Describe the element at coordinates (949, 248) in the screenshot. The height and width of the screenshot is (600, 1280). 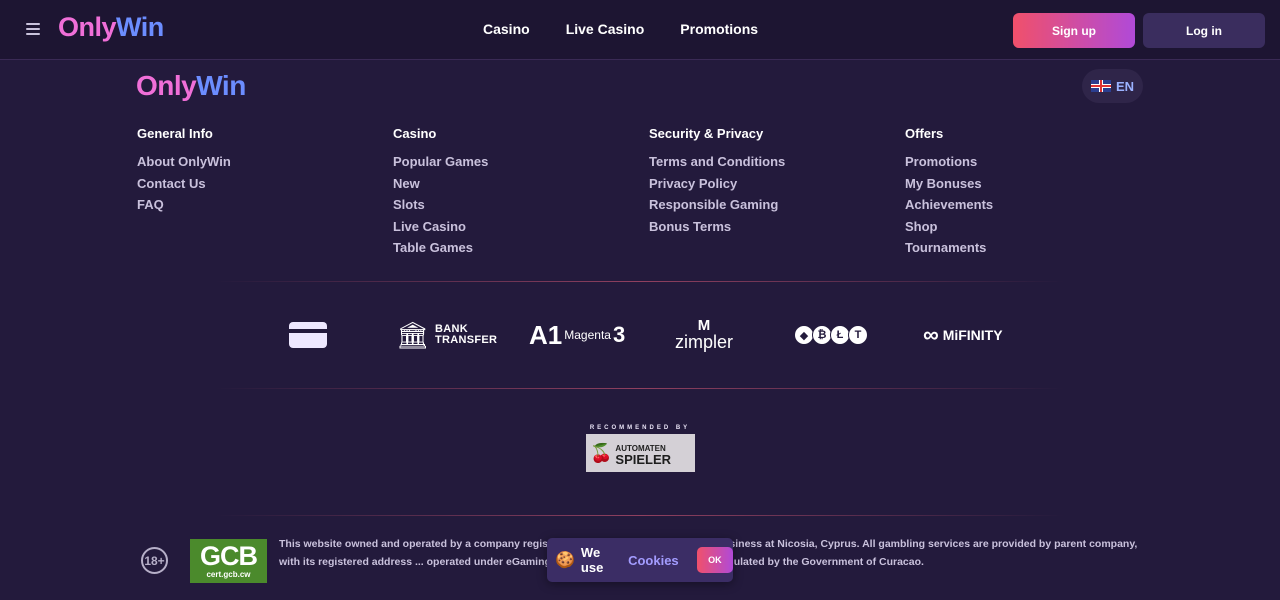
I see `link-tournaments: Tournaments` at that location.